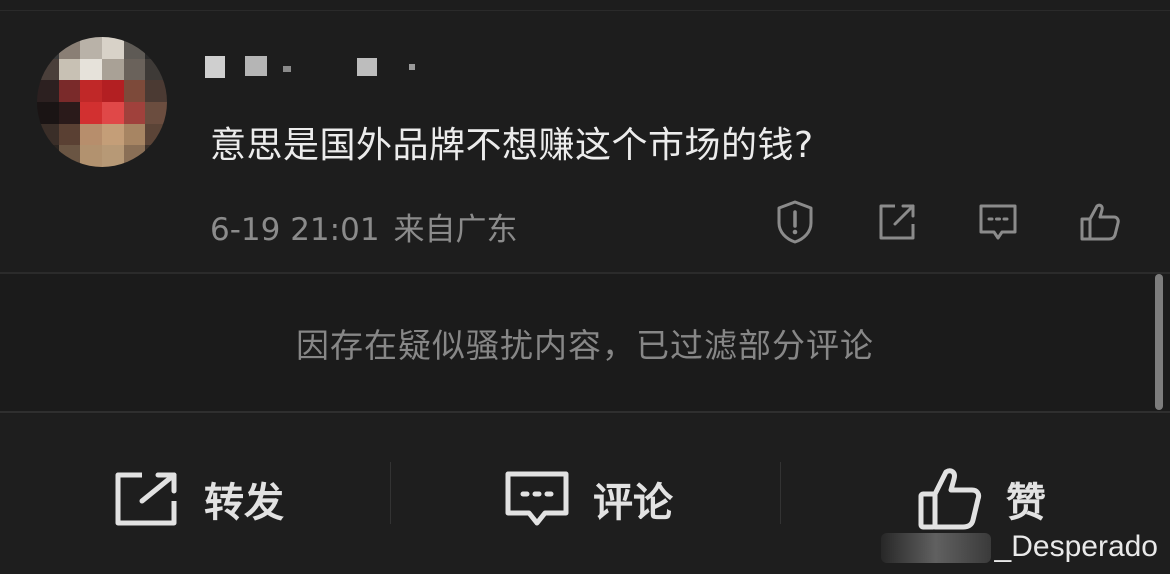 The height and width of the screenshot is (574, 1170). What do you see at coordinates (198, 499) in the screenshot?
I see `repost-button: 转发` at bounding box center [198, 499].